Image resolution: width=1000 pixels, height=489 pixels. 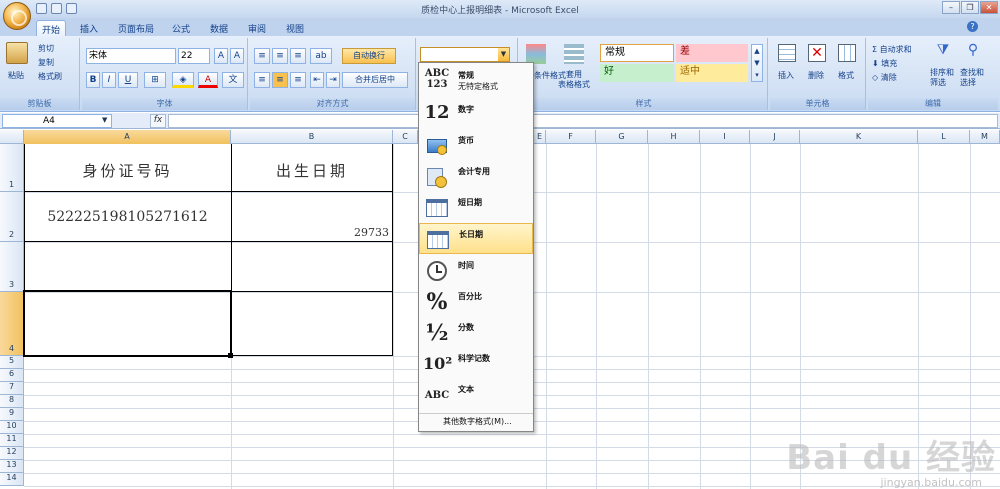 What do you see at coordinates (127, 323) in the screenshot?
I see `active-cell-a4` at bounding box center [127, 323].